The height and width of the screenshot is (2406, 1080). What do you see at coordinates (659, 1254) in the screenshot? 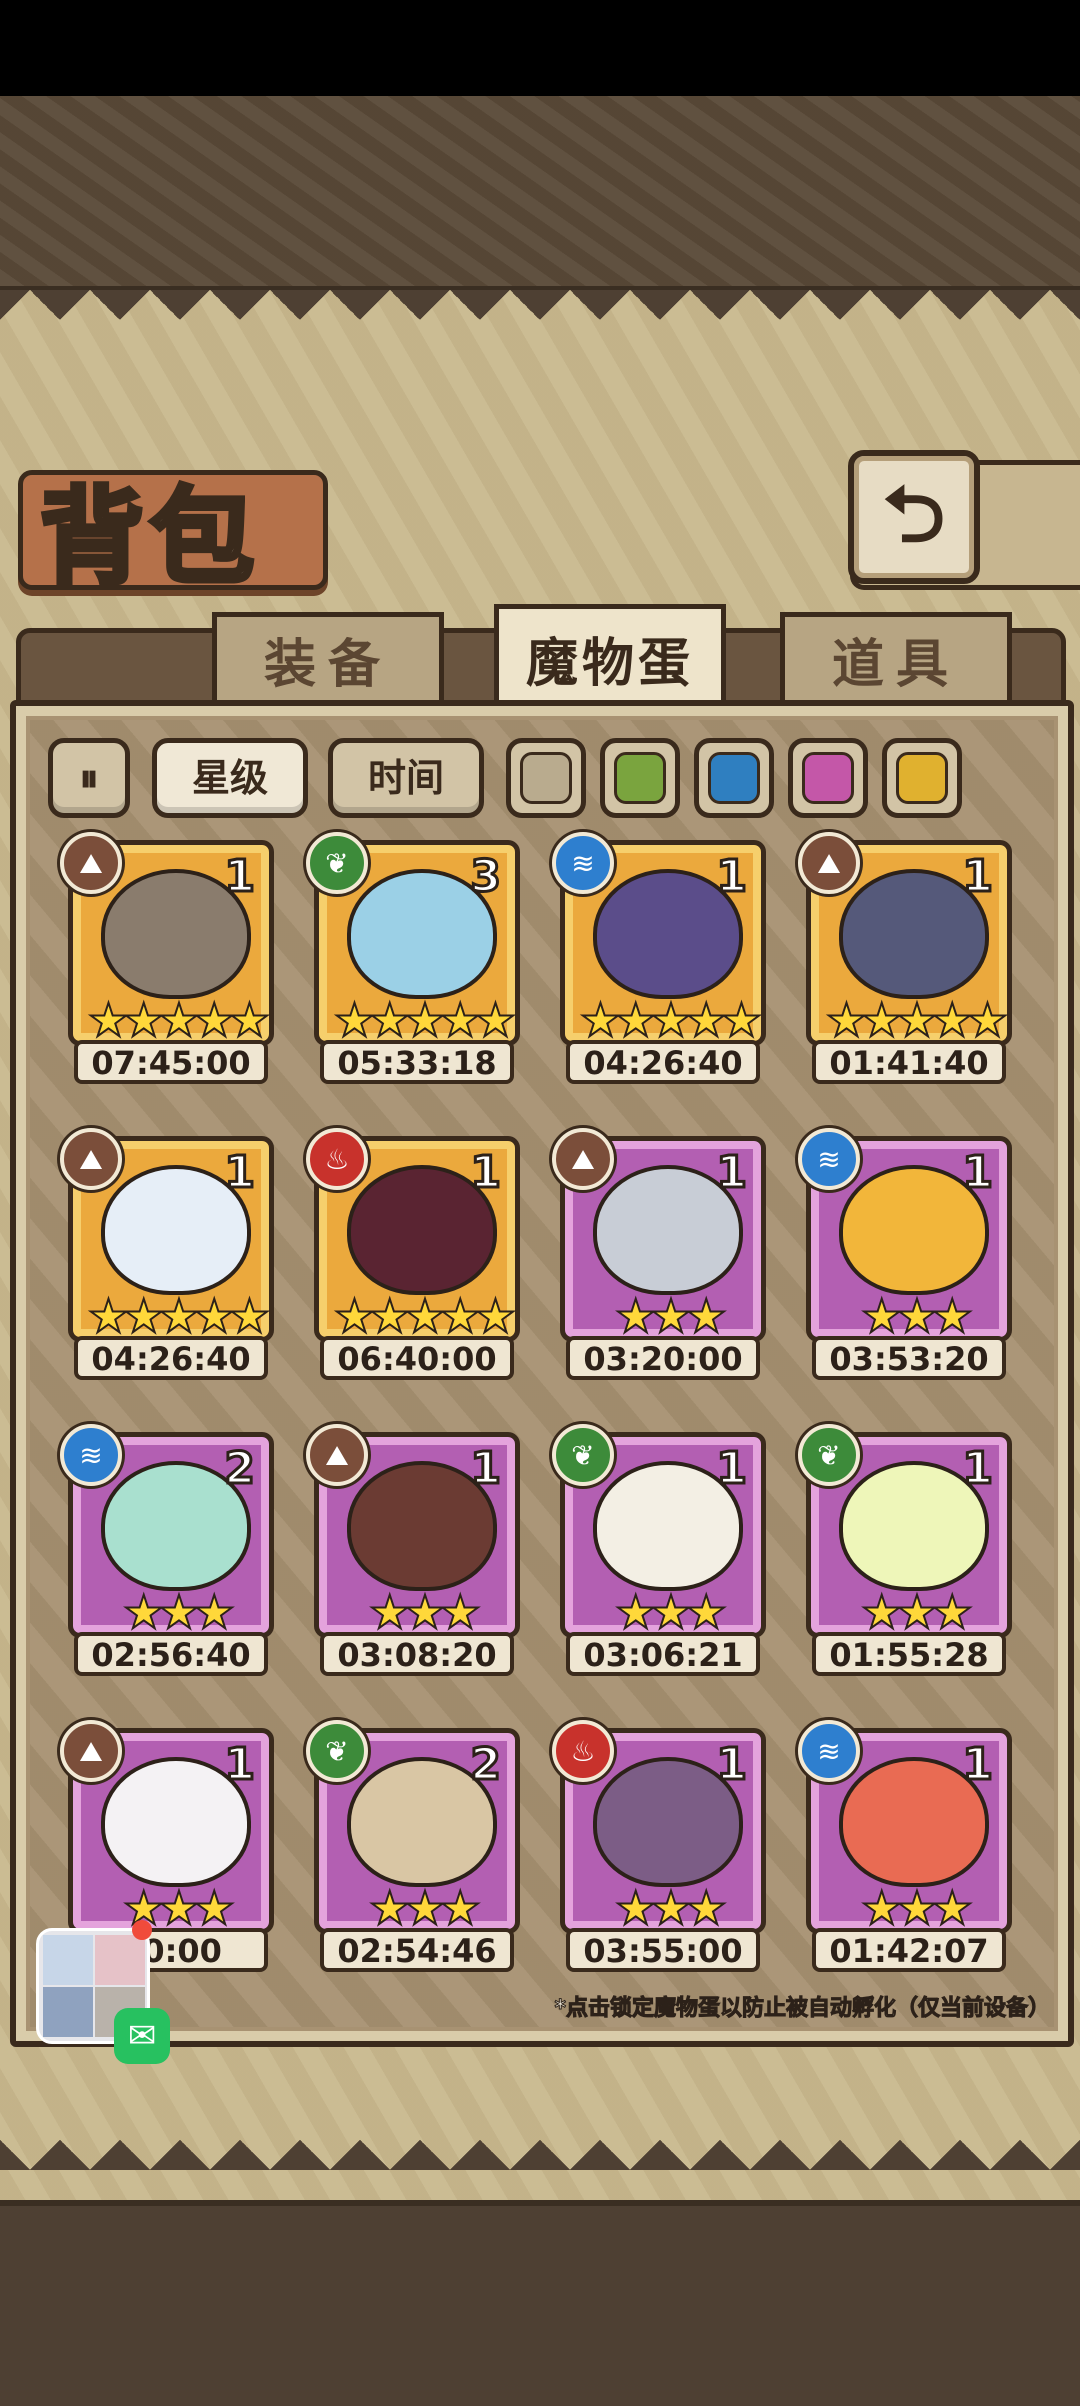
I see `egg-slot: 1 ★★★ ⛰ 03:20:00` at bounding box center [659, 1254].